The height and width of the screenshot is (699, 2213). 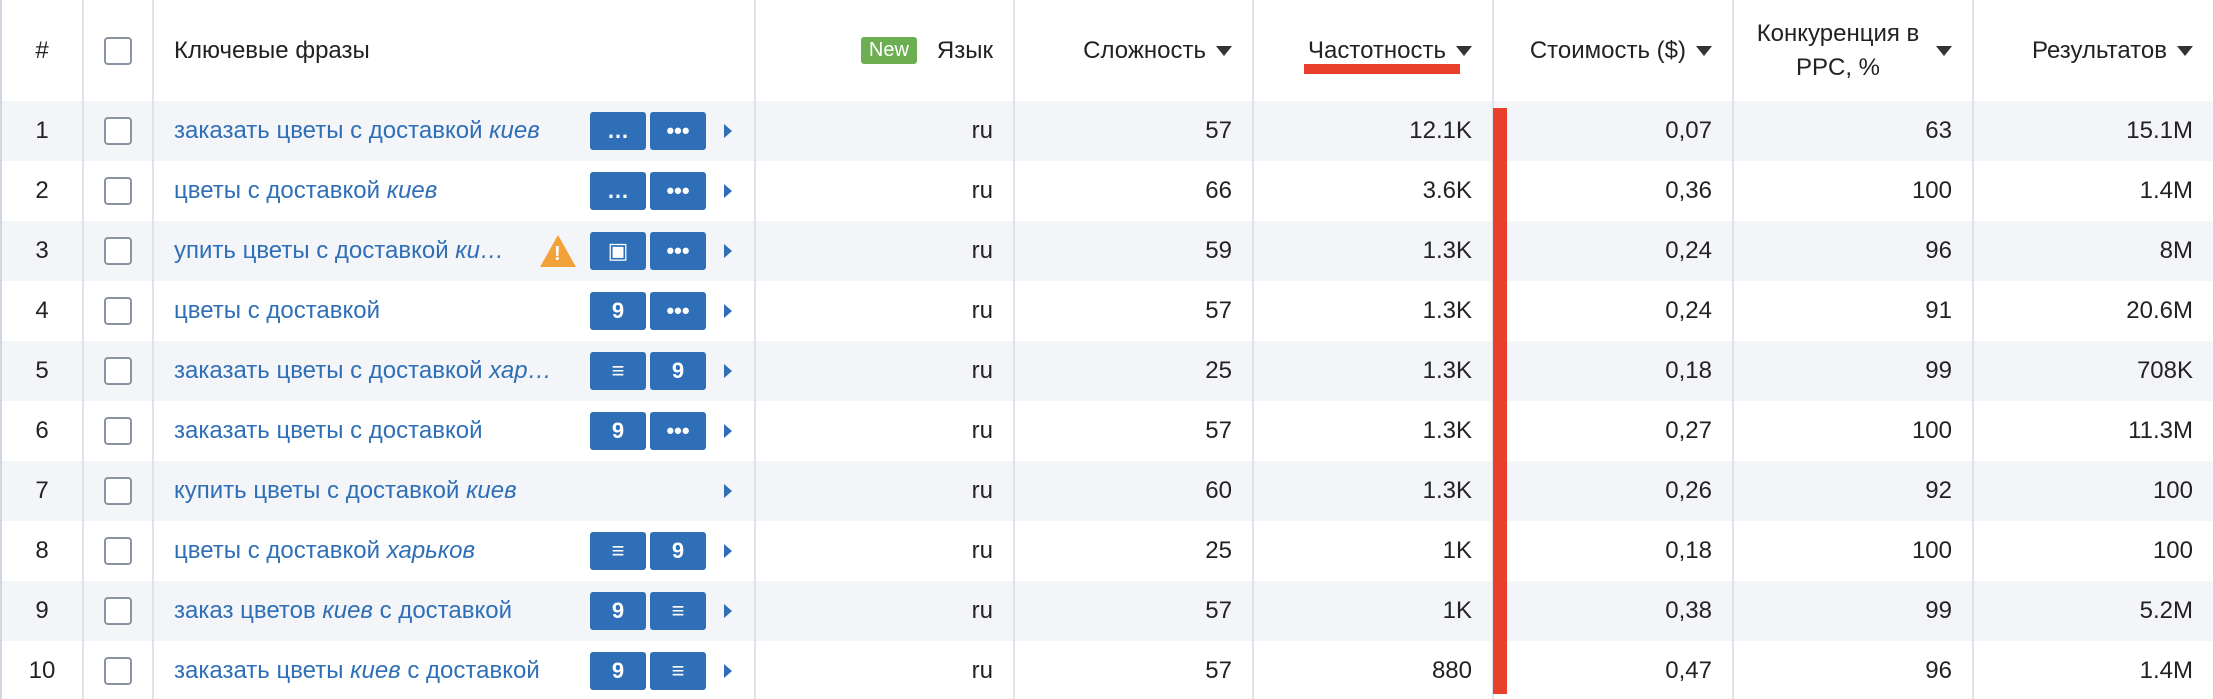 I want to click on keyword-tools: … •••, so click(x=659, y=191).